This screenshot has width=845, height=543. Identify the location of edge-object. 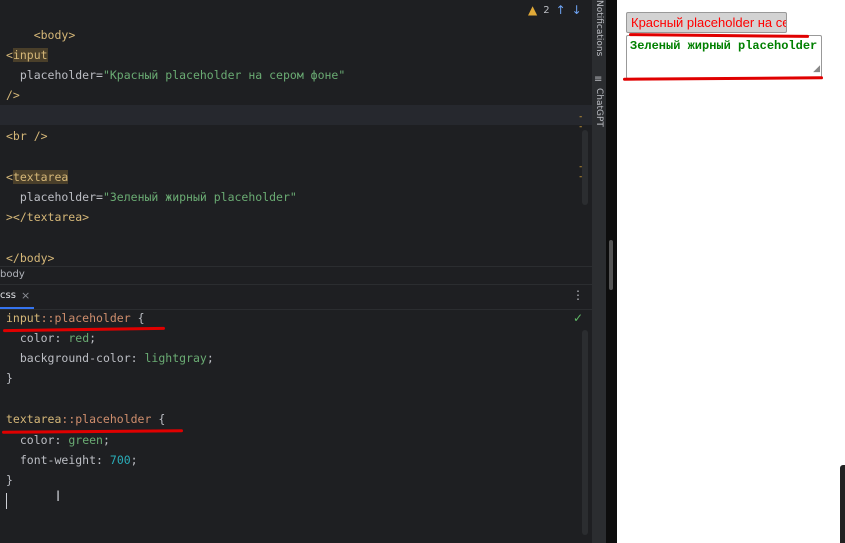
(842, 504).